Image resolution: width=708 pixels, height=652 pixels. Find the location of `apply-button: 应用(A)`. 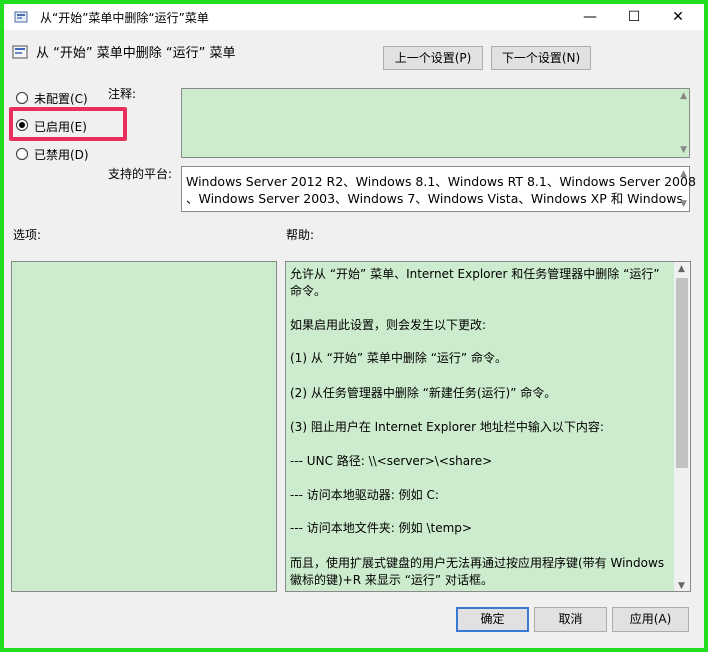

apply-button: 应用(A) is located at coordinates (650, 619).